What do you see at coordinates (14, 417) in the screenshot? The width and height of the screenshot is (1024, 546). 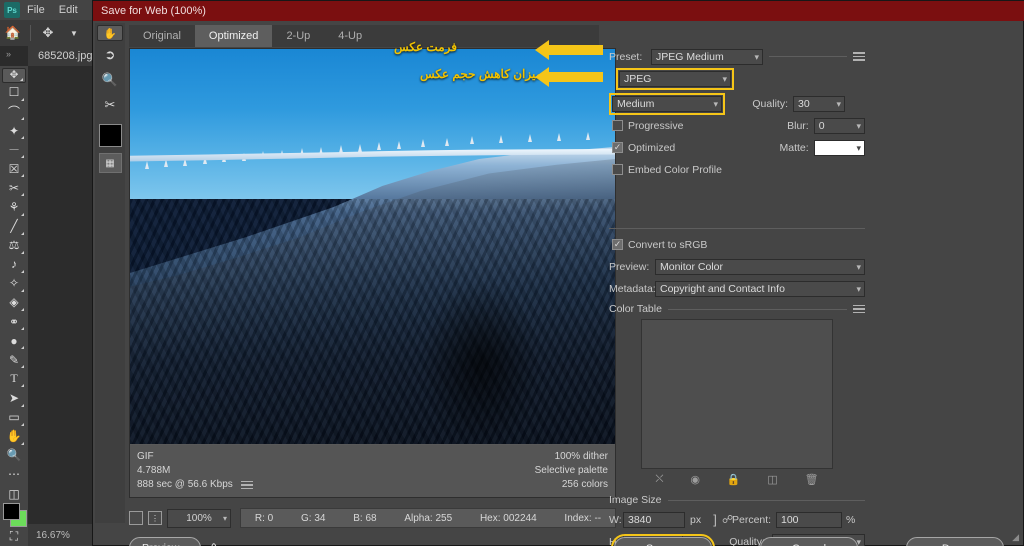 I see `shape-tool: ▭` at bounding box center [14, 417].